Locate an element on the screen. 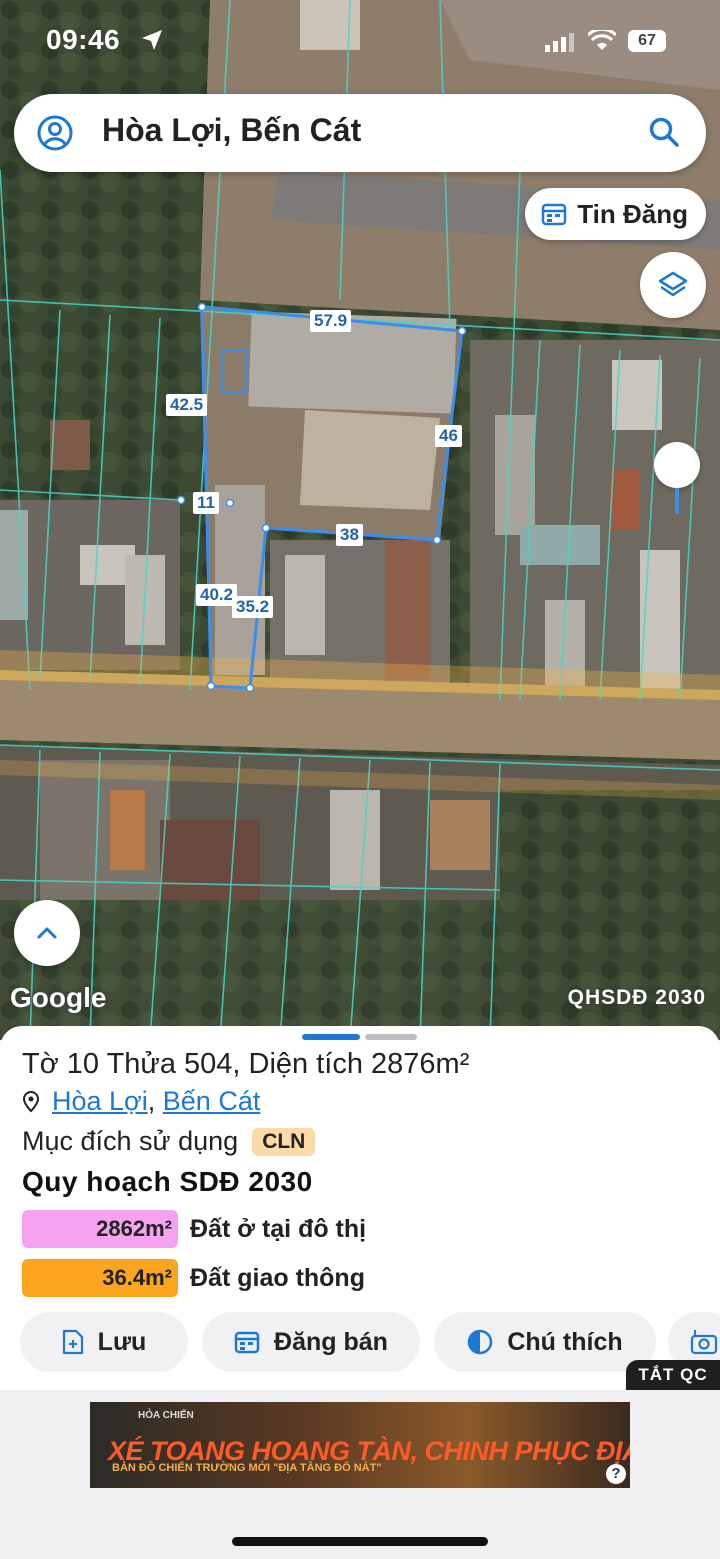 This screenshot has width=720, height=1559. legend-button-label: Chú thích is located at coordinates (565, 1341).